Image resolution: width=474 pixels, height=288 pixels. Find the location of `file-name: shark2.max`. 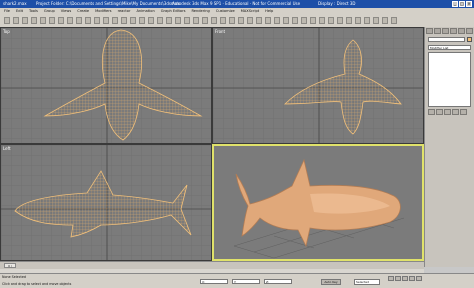

file-name: shark2.max is located at coordinates (15, 3).